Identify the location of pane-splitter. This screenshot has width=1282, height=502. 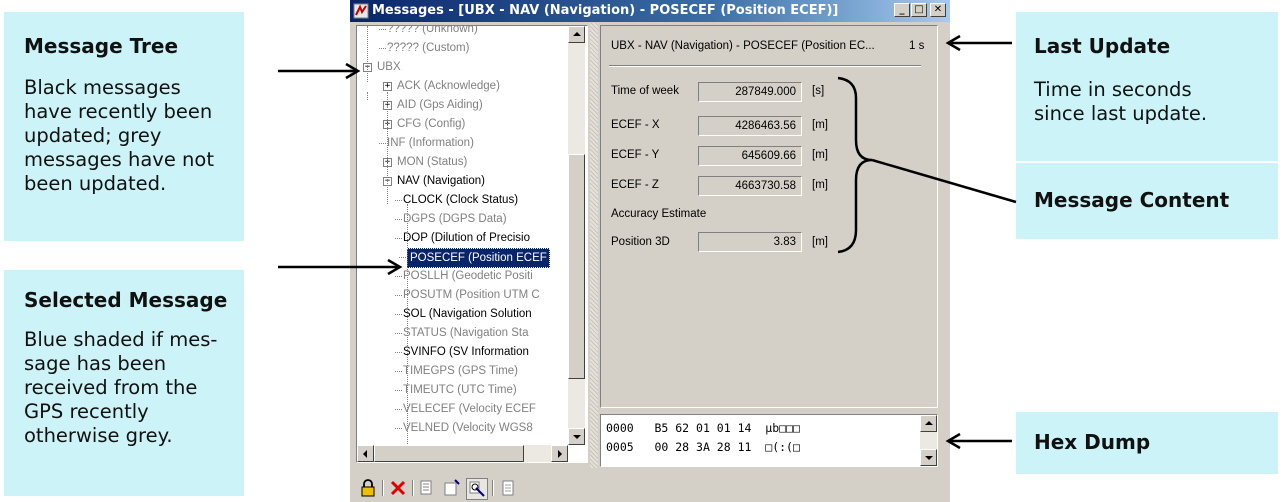
(594, 245).